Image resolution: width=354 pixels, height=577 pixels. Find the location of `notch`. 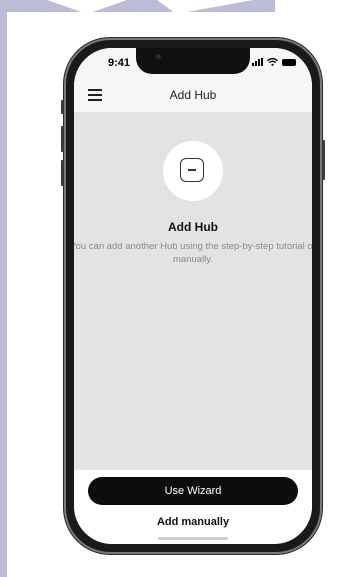

notch is located at coordinates (193, 61).